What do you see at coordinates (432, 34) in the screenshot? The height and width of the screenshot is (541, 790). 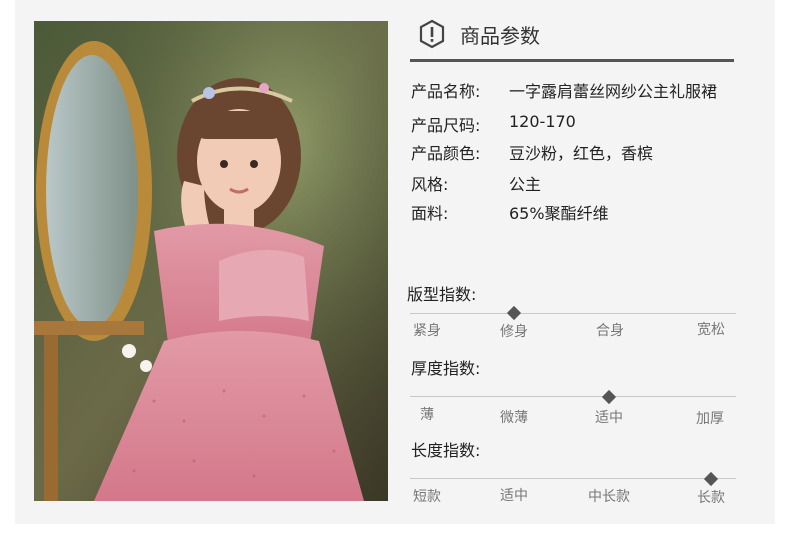 I see `warning-hexagon-icon` at bounding box center [432, 34].